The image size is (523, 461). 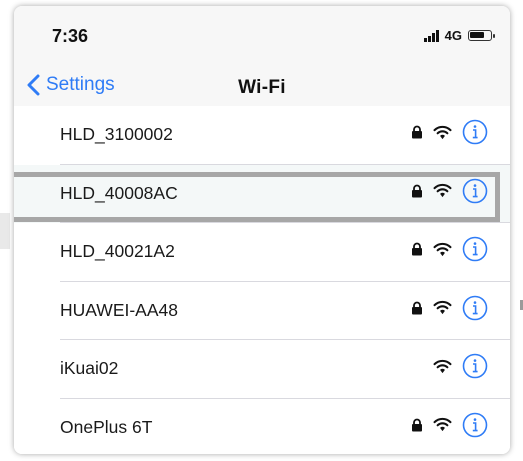 I want to click on network-row: HLD_3100002, so click(x=262, y=135).